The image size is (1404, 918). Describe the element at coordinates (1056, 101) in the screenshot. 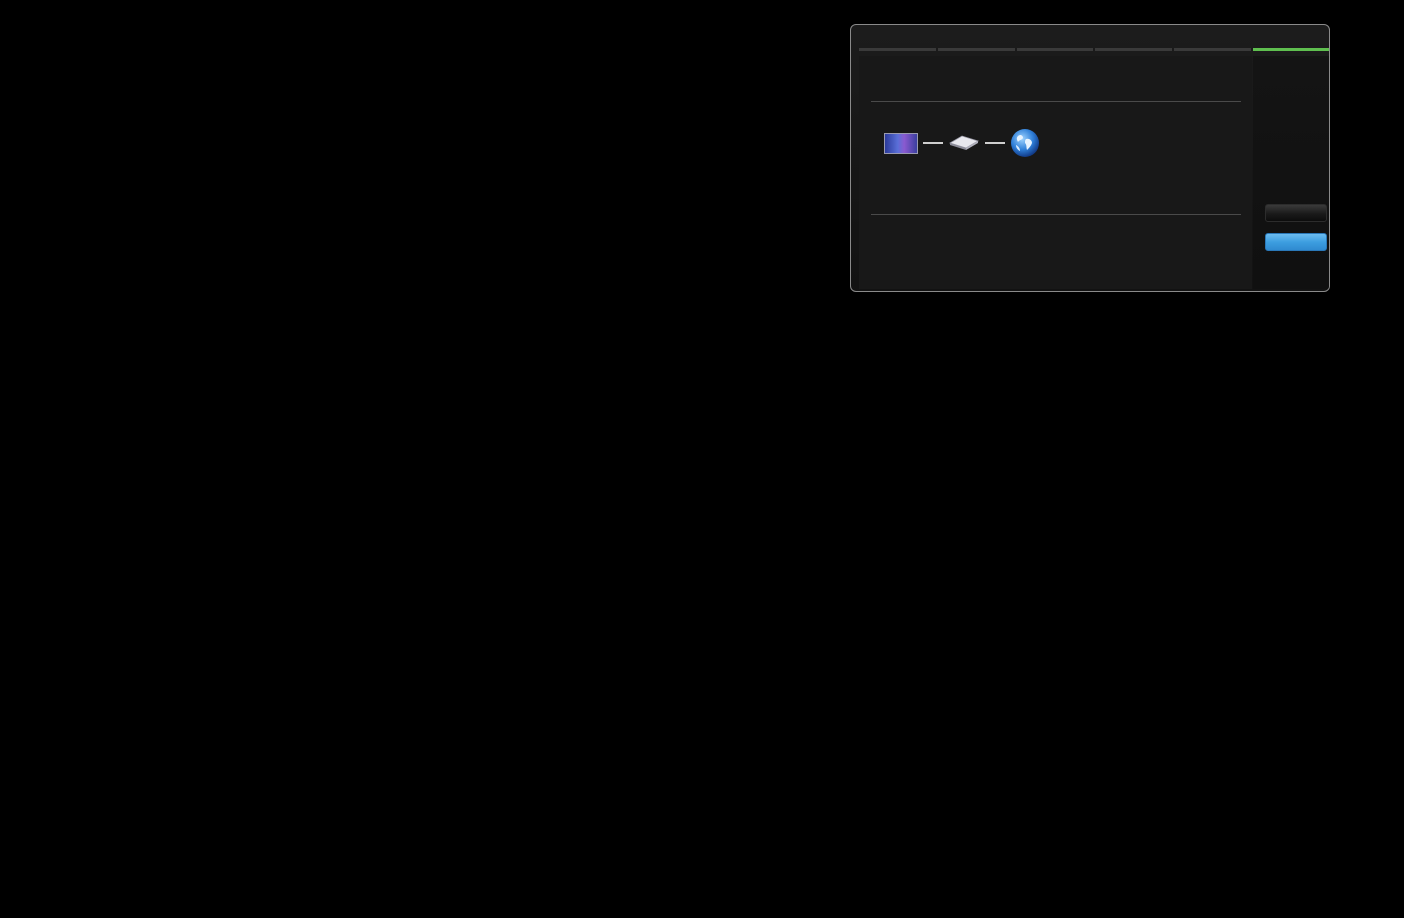

I see `divider-top` at that location.